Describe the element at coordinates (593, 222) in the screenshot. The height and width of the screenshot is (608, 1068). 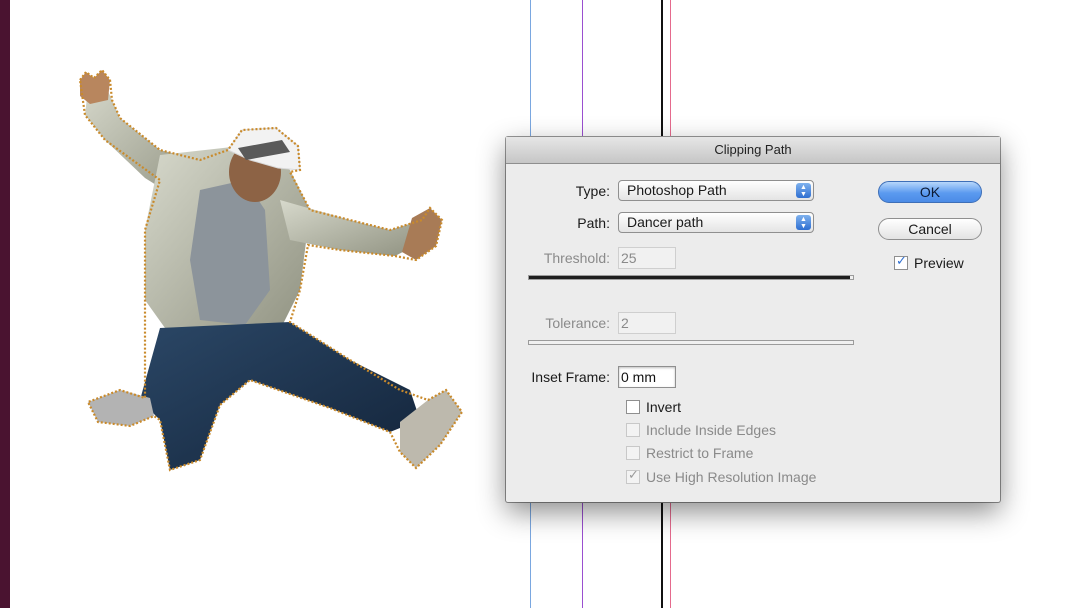
I see `path-label: Path:` at that location.